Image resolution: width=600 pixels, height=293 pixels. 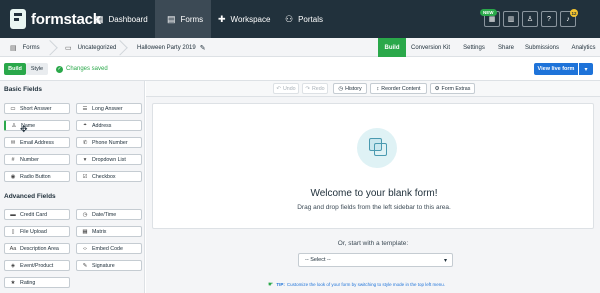 What do you see at coordinates (29, 159) in the screenshot?
I see `field-label: Number` at bounding box center [29, 159].